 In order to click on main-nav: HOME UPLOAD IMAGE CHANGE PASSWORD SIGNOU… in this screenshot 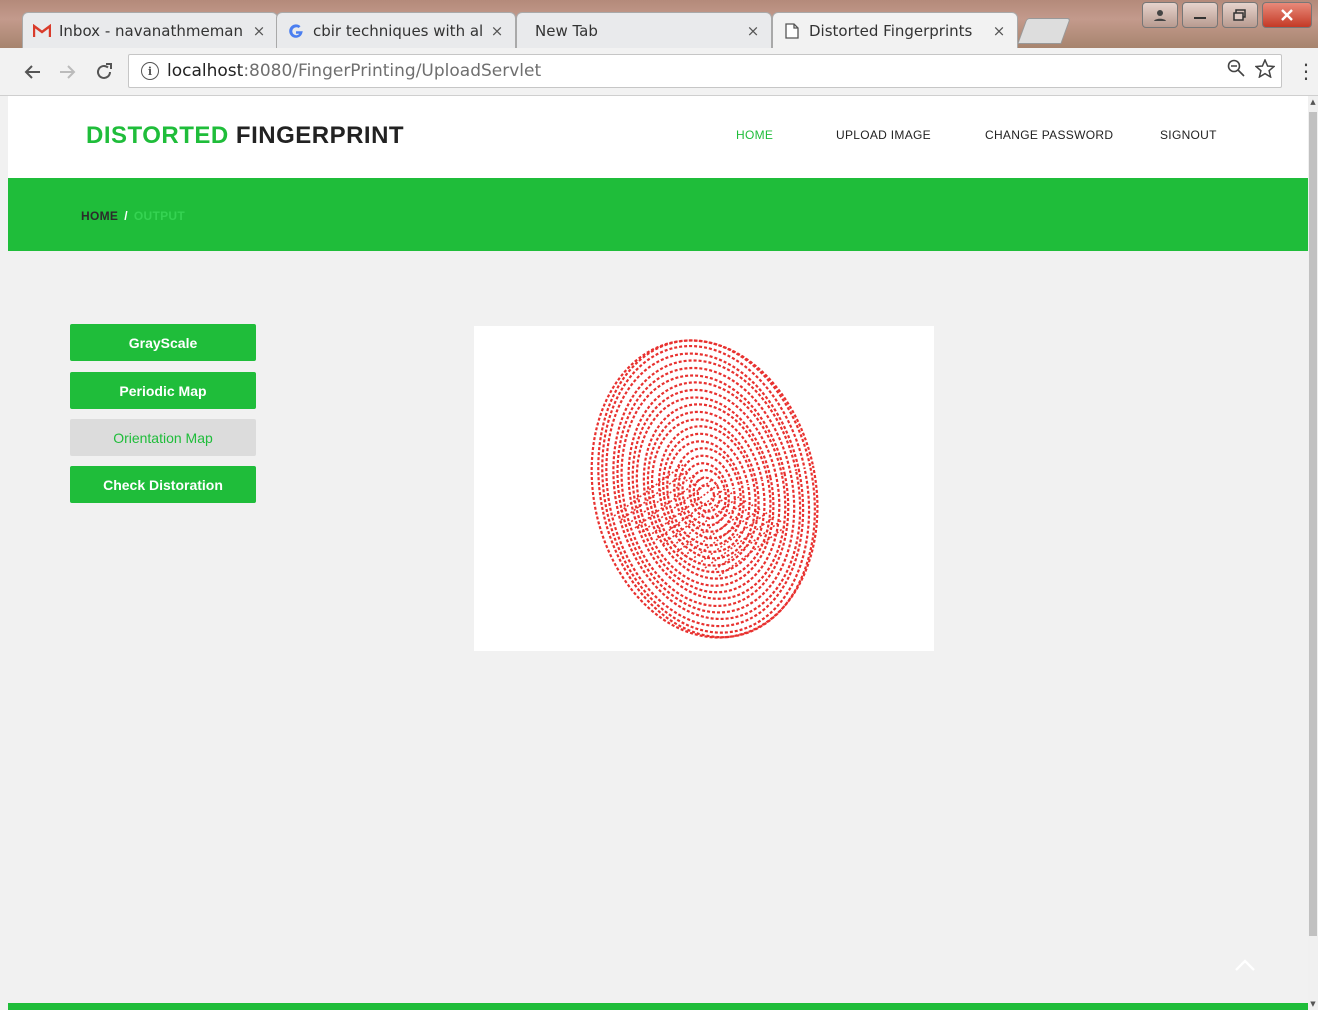, I will do `click(658, 138)`.